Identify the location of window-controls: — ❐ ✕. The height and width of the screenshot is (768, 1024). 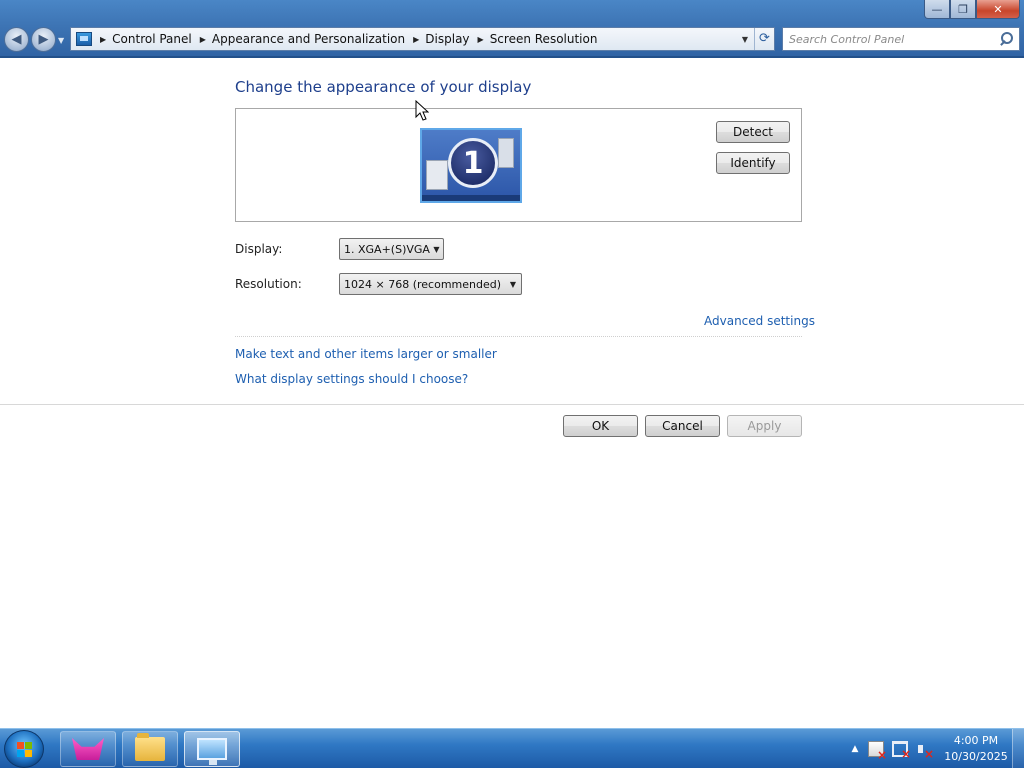
(972, 10).